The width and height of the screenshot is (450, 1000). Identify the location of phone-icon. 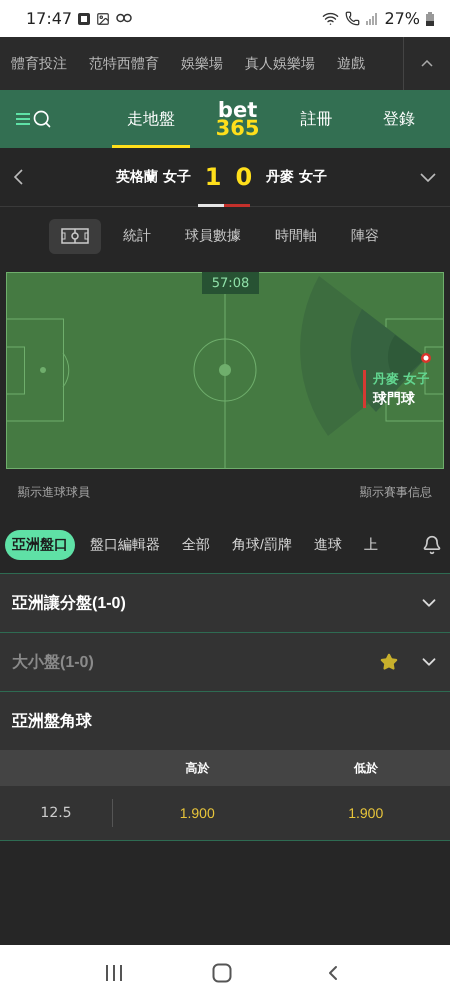
(352, 18).